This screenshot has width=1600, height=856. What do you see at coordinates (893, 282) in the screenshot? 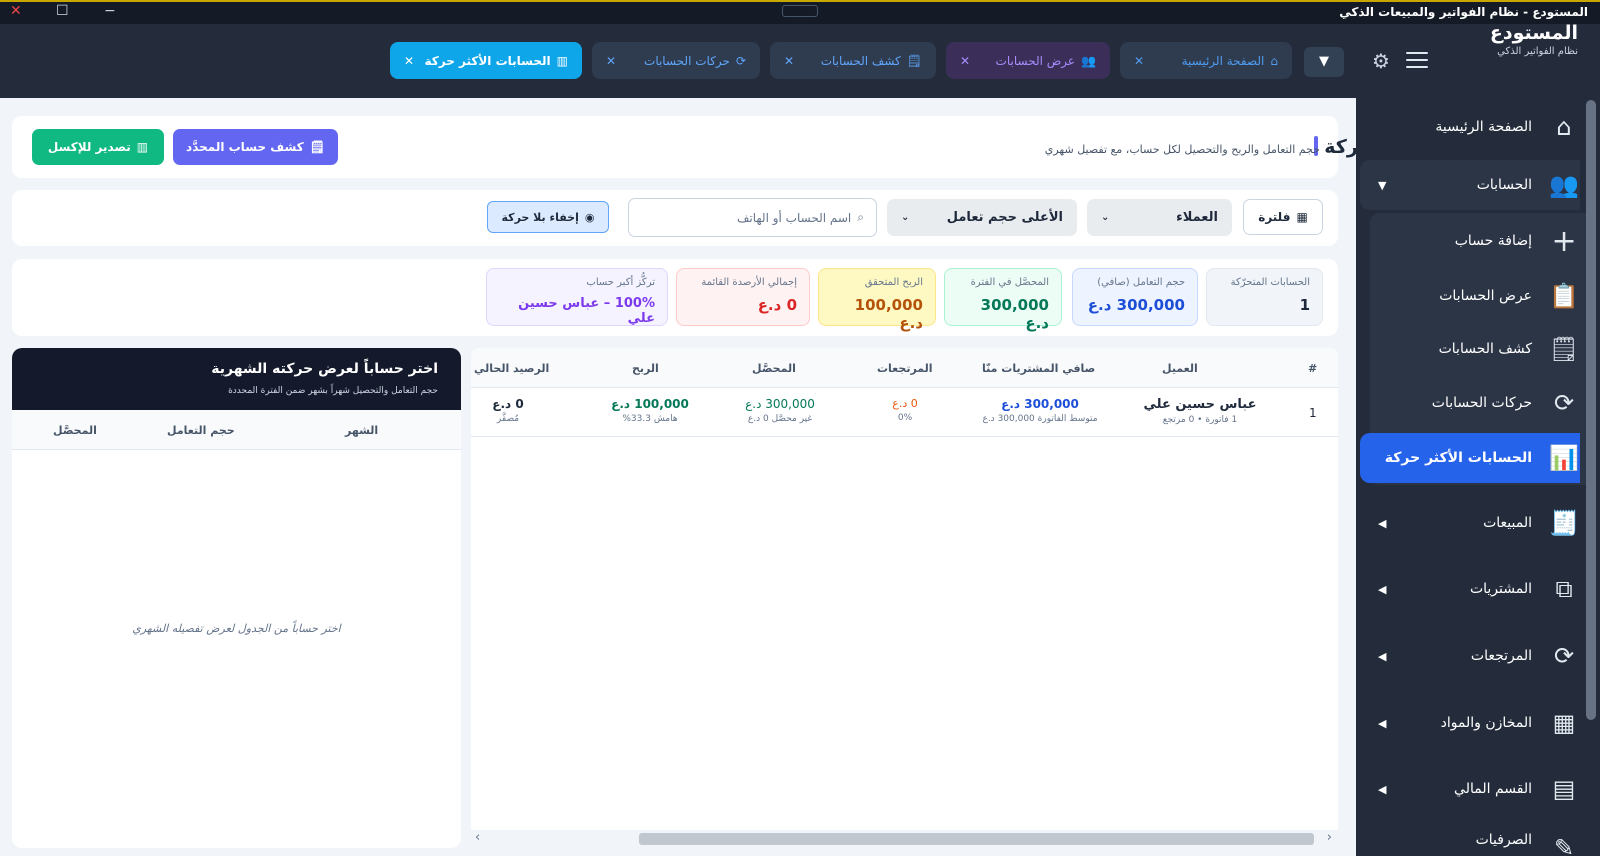
I see `stat-label: الربح المتحقق` at bounding box center [893, 282].